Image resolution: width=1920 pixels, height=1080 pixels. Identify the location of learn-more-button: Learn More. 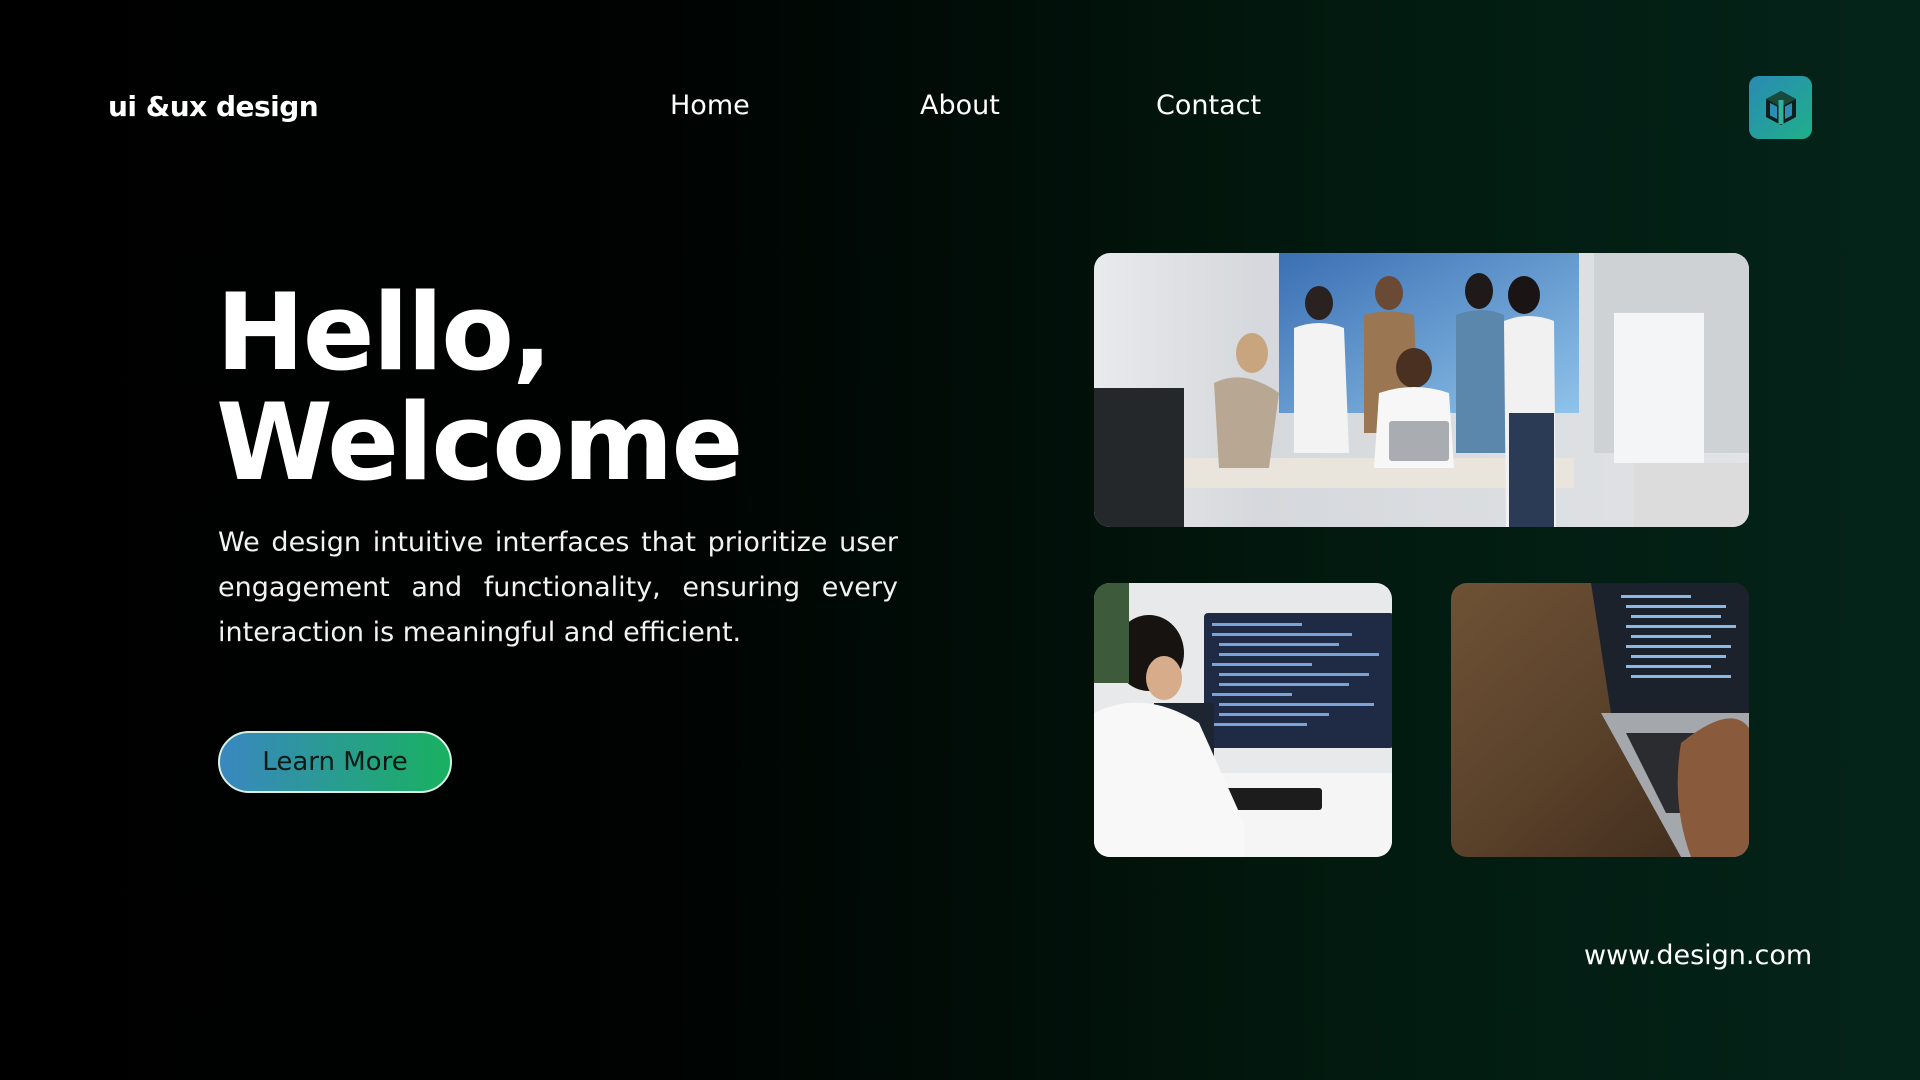
(335, 762).